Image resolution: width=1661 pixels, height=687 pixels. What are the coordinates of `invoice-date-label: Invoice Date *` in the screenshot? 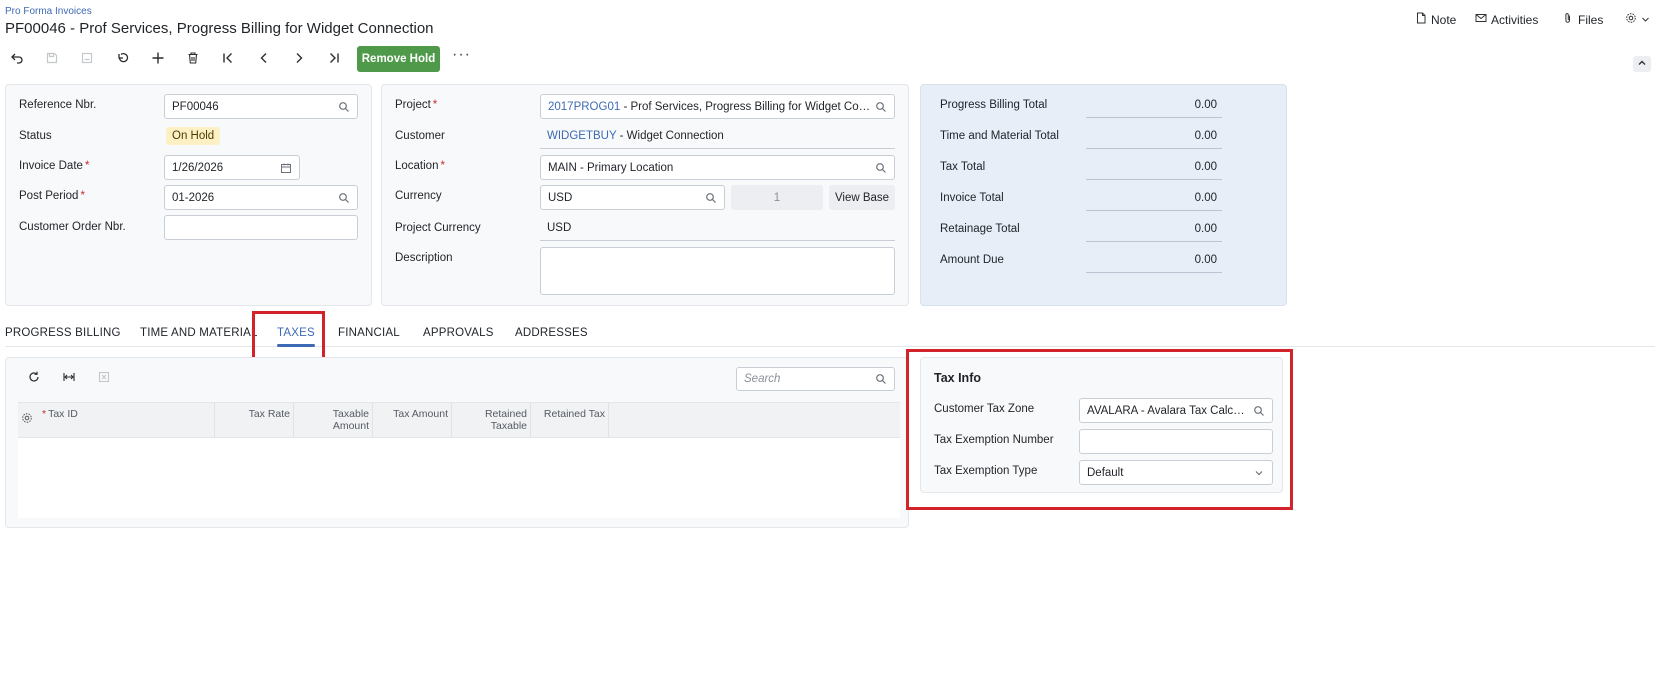 It's located at (54, 166).